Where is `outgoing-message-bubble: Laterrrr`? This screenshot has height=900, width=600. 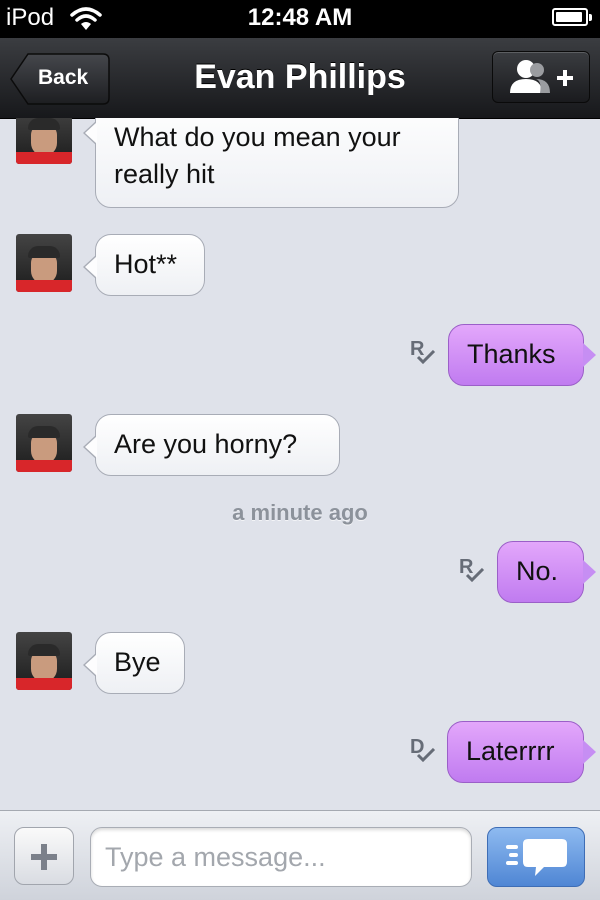
outgoing-message-bubble: Laterrrr is located at coordinates (521, 752).